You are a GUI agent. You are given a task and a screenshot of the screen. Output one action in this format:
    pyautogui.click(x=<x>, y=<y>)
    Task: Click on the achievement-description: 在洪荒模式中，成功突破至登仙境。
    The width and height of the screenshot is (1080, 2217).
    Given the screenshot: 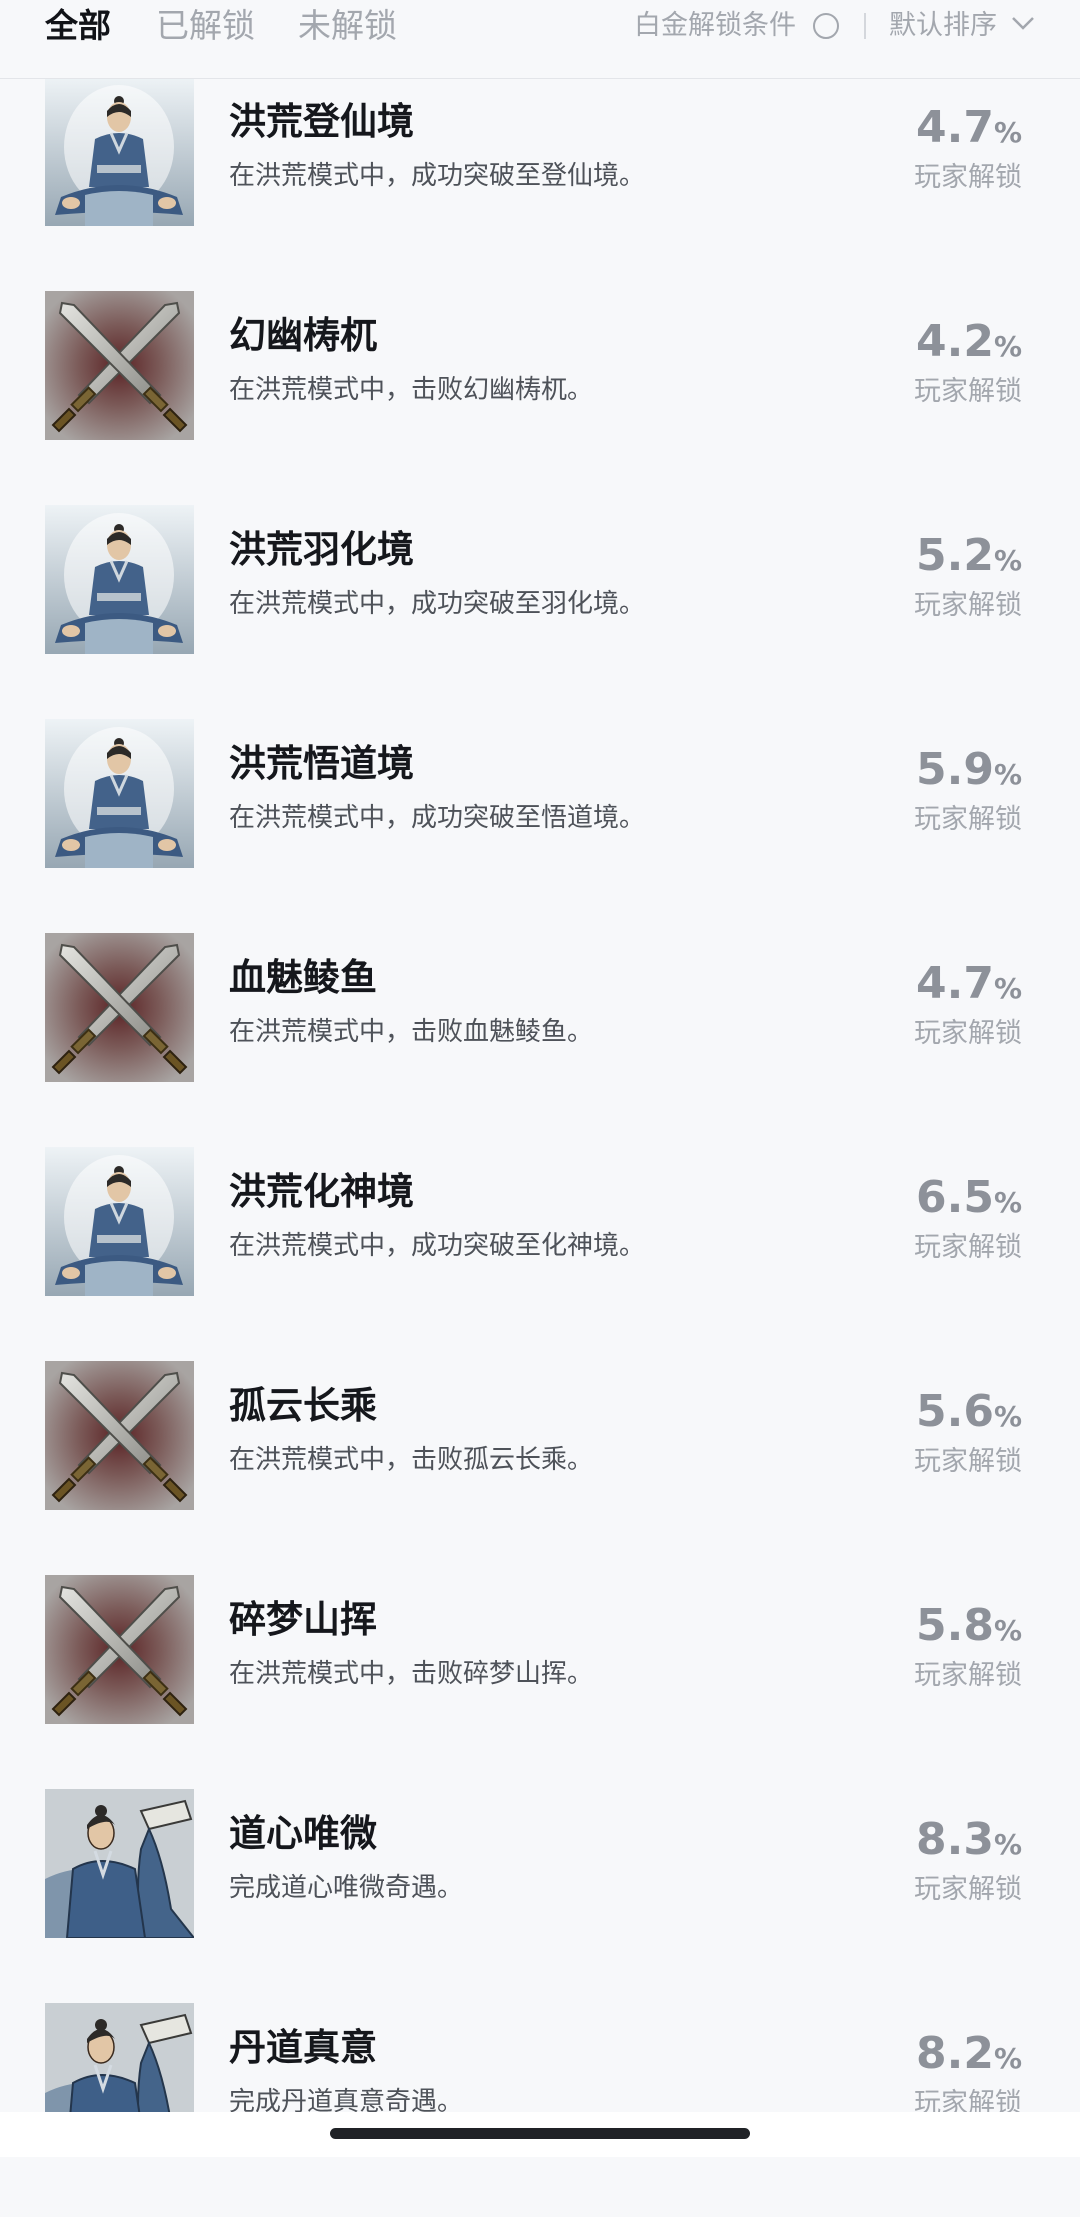 What is the action you would take?
    pyautogui.click(x=437, y=176)
    